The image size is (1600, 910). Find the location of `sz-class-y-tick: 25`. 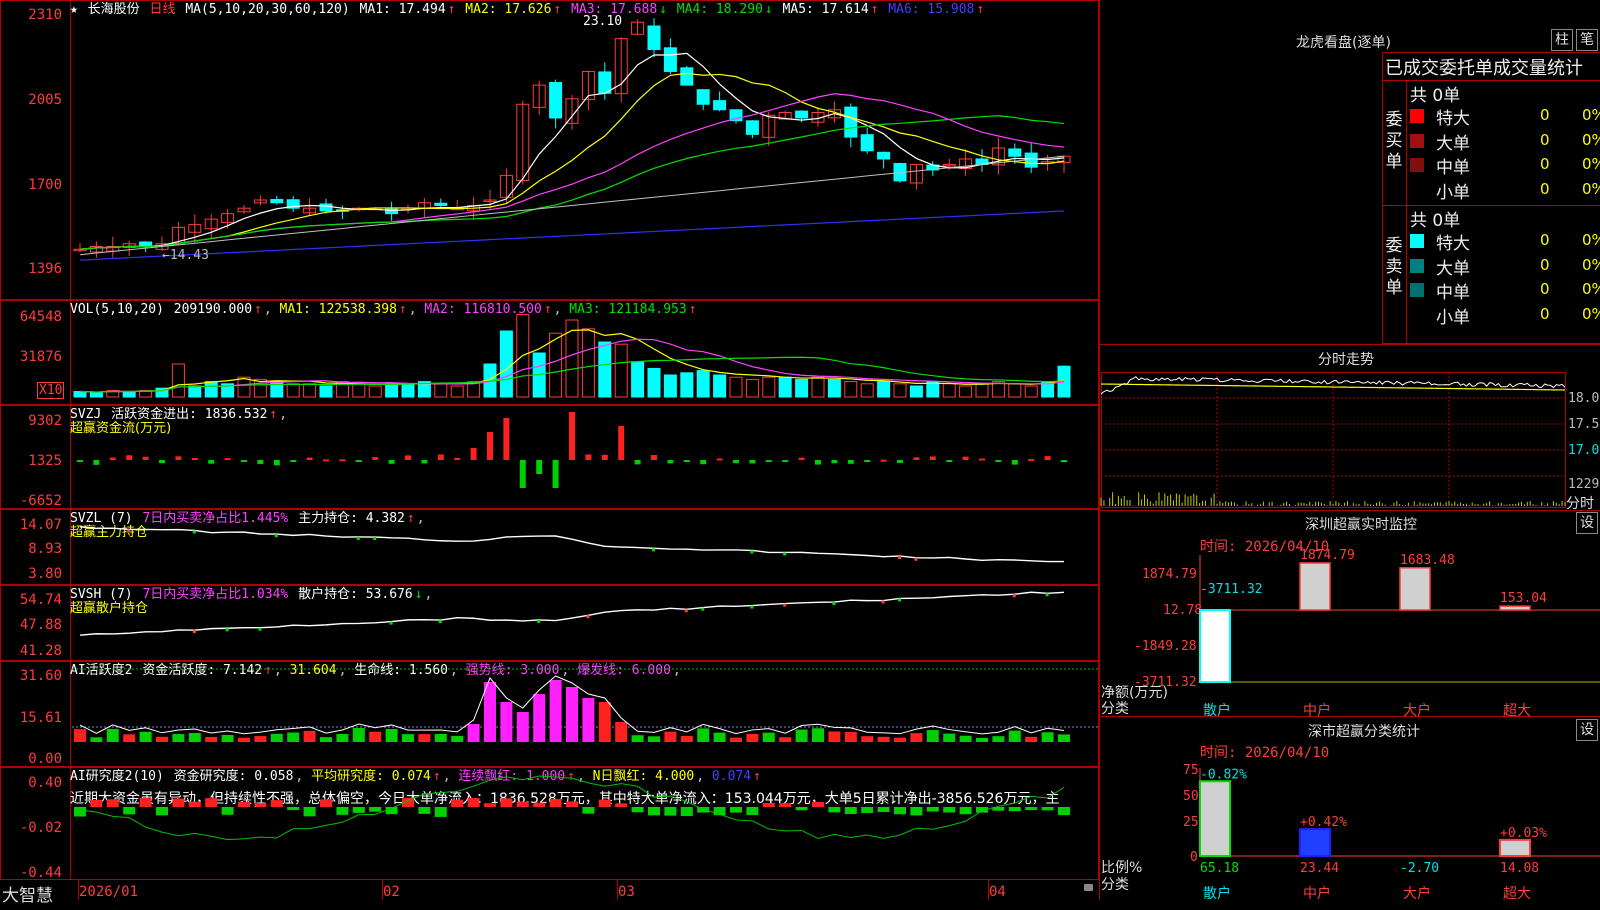

sz-class-y-tick: 25 is located at coordinates (1191, 822).